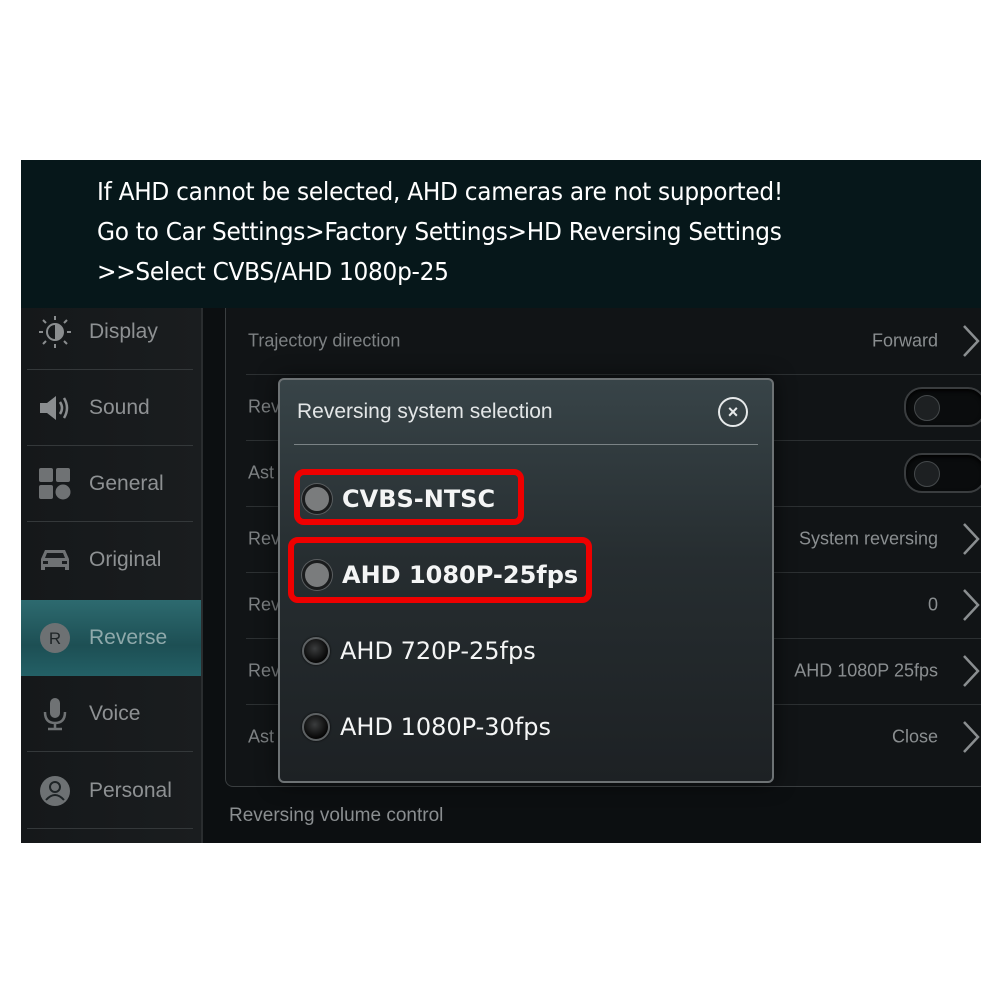 Image resolution: width=1000 pixels, height=1000 pixels. I want to click on svg-text: R, so click(55, 638).